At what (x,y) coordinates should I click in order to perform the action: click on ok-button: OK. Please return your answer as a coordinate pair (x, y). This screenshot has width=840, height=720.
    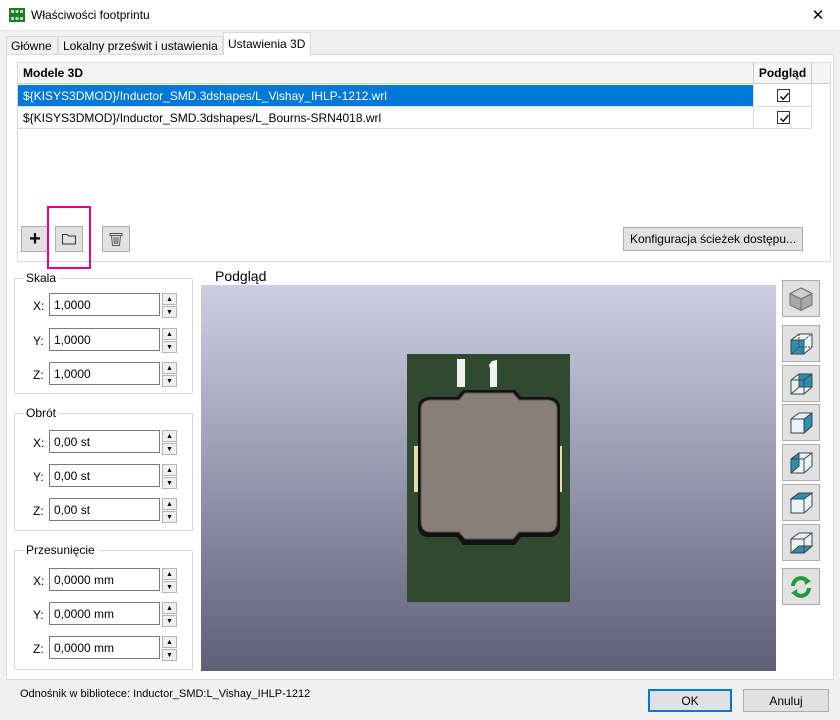
    Looking at the image, I should click on (690, 700).